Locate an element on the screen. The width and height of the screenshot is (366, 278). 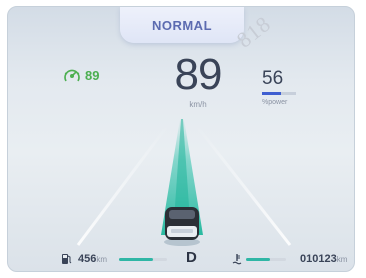
speed-unit: km/h is located at coordinates (198, 104).